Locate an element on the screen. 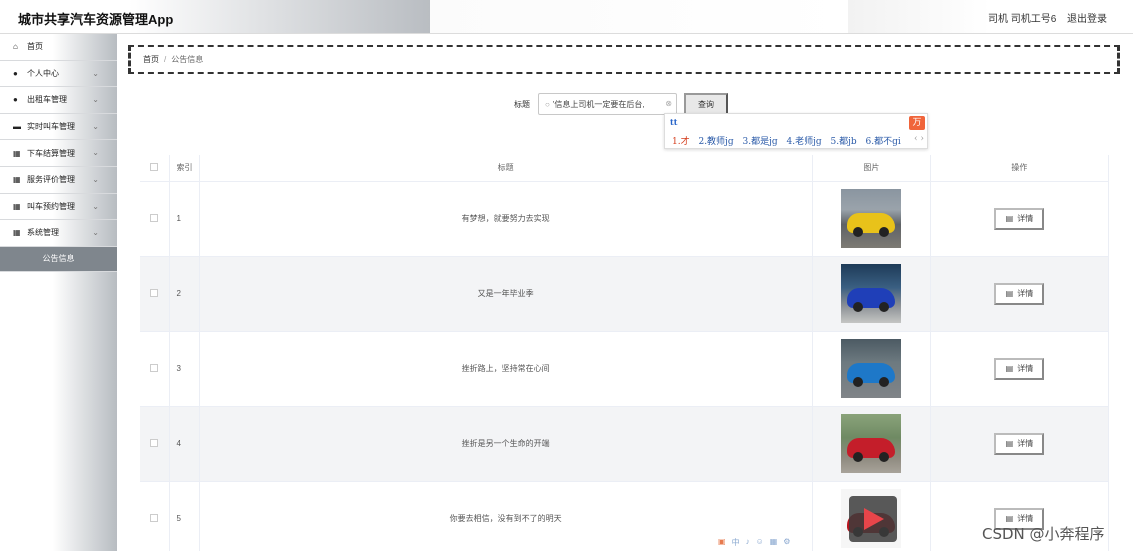 The width and height of the screenshot is (1133, 551). ime-candidate: 2.教师jg is located at coordinates (715, 142).